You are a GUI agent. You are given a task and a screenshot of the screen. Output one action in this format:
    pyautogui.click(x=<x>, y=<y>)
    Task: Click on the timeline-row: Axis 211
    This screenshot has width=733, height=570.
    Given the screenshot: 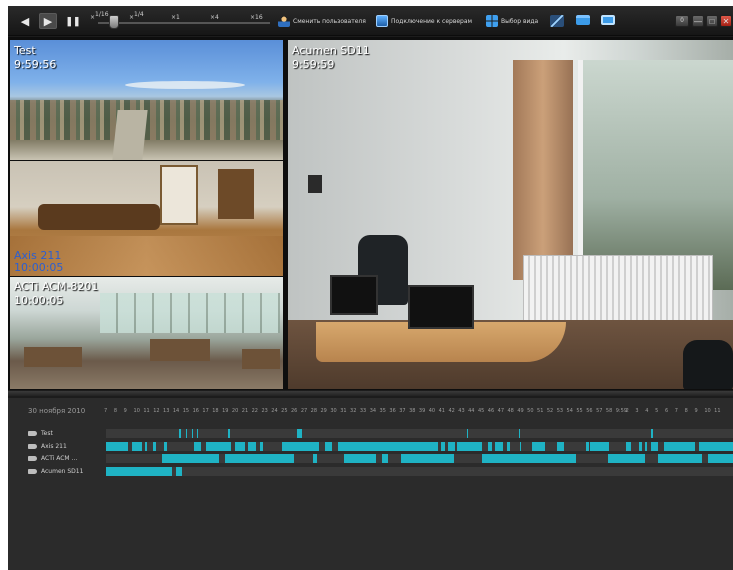 What is the action you would take?
    pyautogui.click(x=380, y=446)
    